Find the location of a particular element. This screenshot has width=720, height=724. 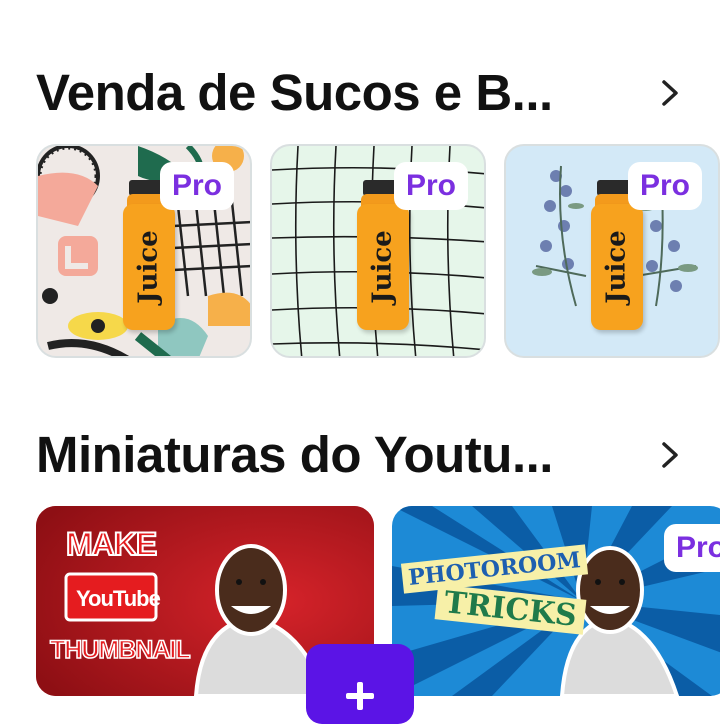

plus-icon is located at coordinates (360, 696).